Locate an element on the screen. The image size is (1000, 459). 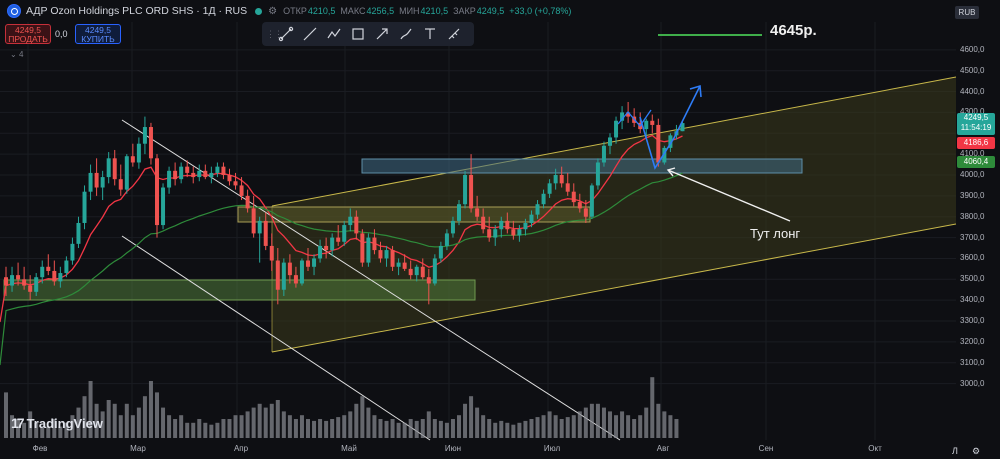
price-scale-label: 4500,0 is located at coordinates (972, 70).